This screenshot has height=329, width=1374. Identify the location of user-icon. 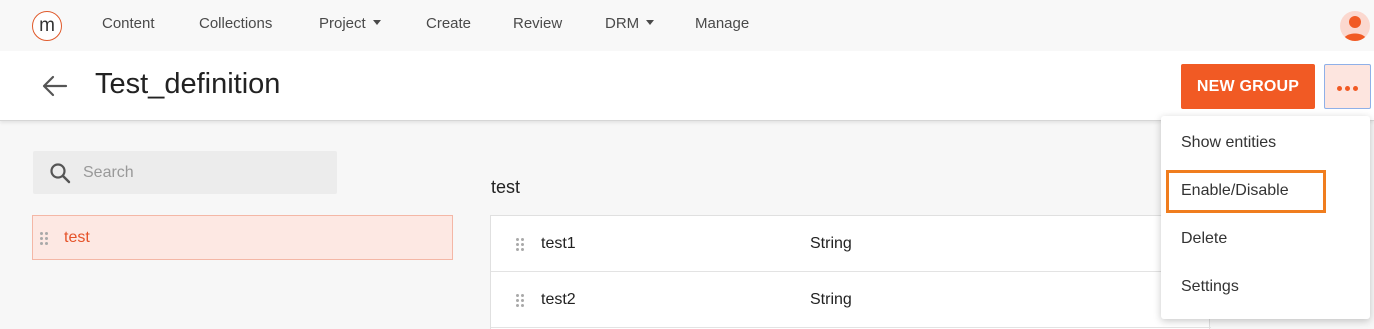
(1355, 28).